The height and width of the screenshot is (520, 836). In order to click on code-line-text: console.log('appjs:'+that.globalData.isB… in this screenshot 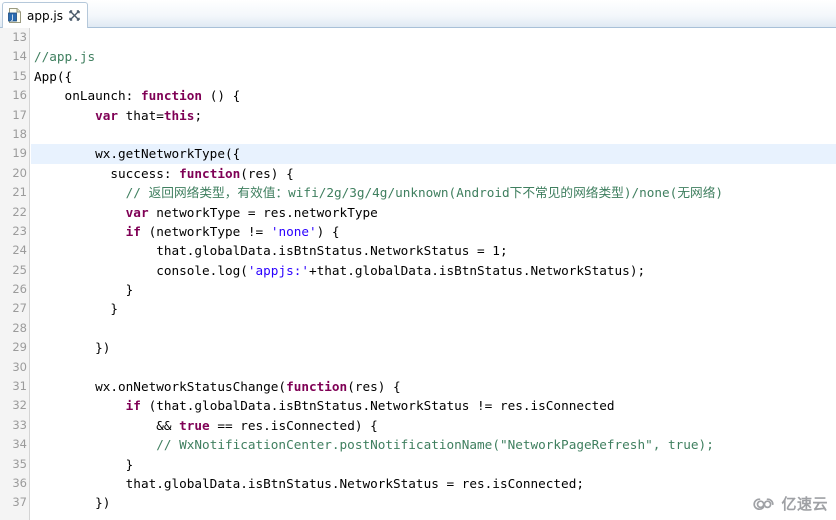, I will do `click(433, 270)`.